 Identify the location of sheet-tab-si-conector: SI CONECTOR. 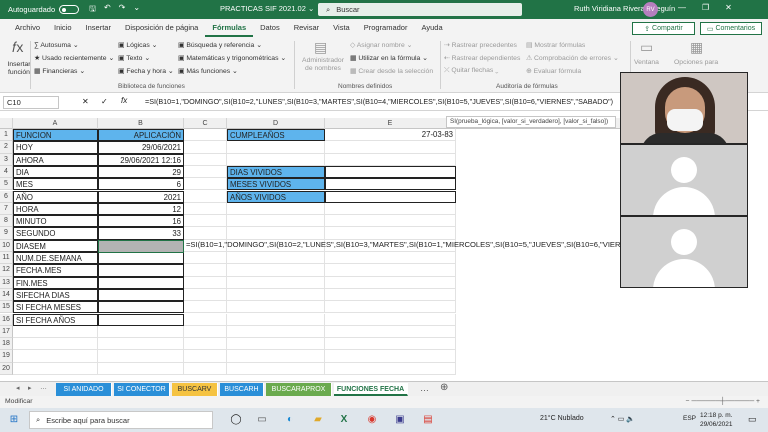
(142, 389).